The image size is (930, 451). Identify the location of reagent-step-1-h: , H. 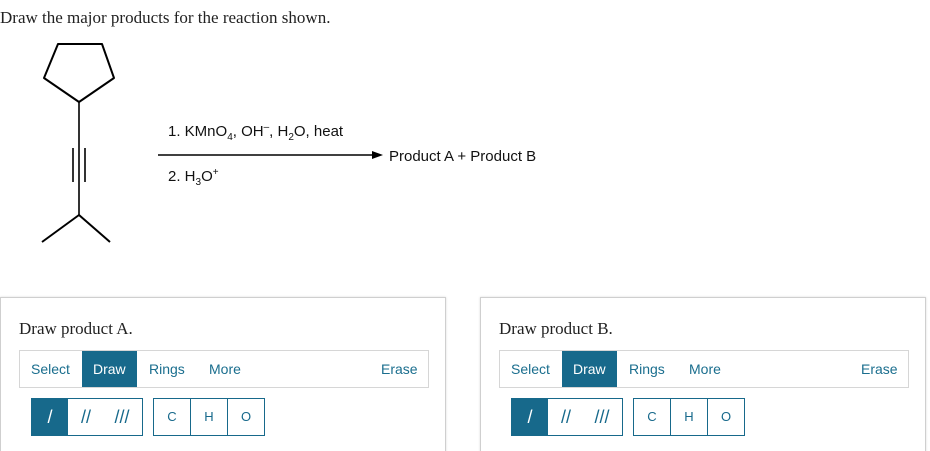
(278, 131).